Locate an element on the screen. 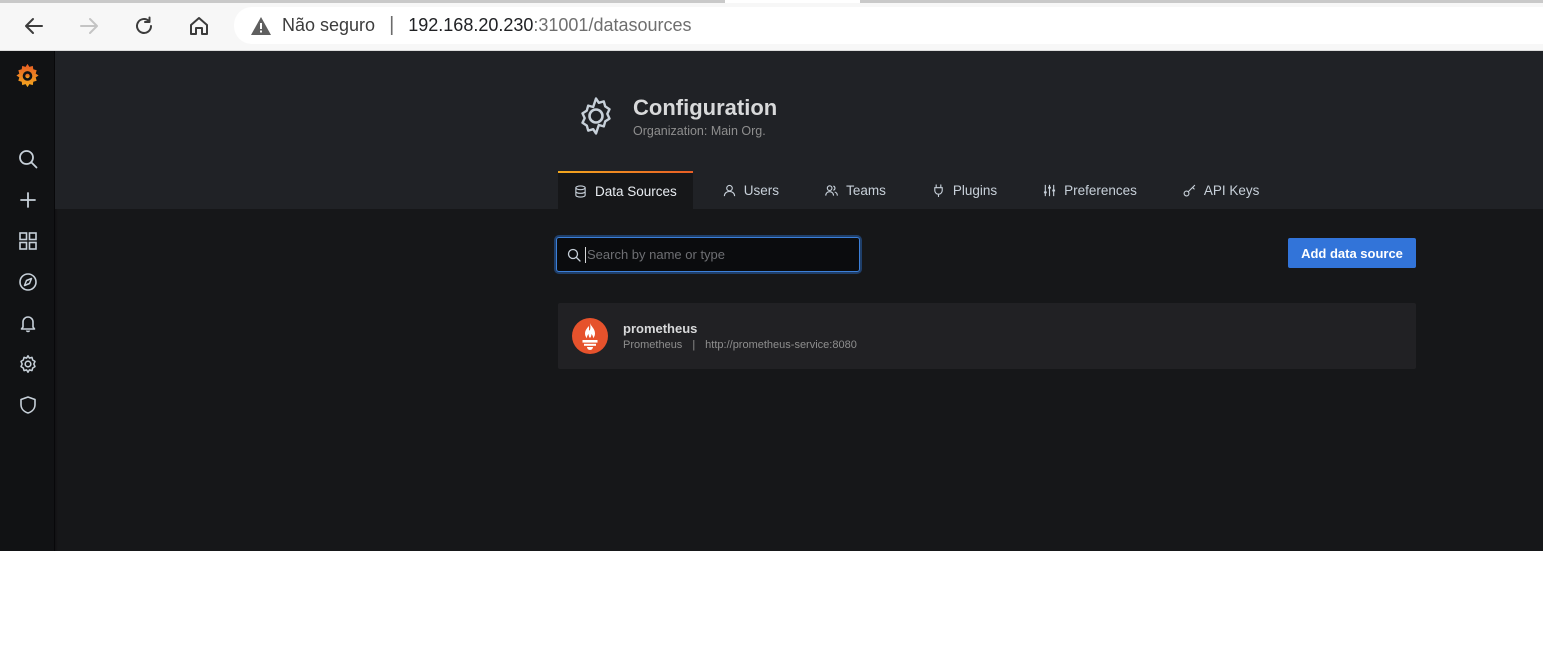 The image size is (1543, 648). tab-users: Users is located at coordinates (751, 190).